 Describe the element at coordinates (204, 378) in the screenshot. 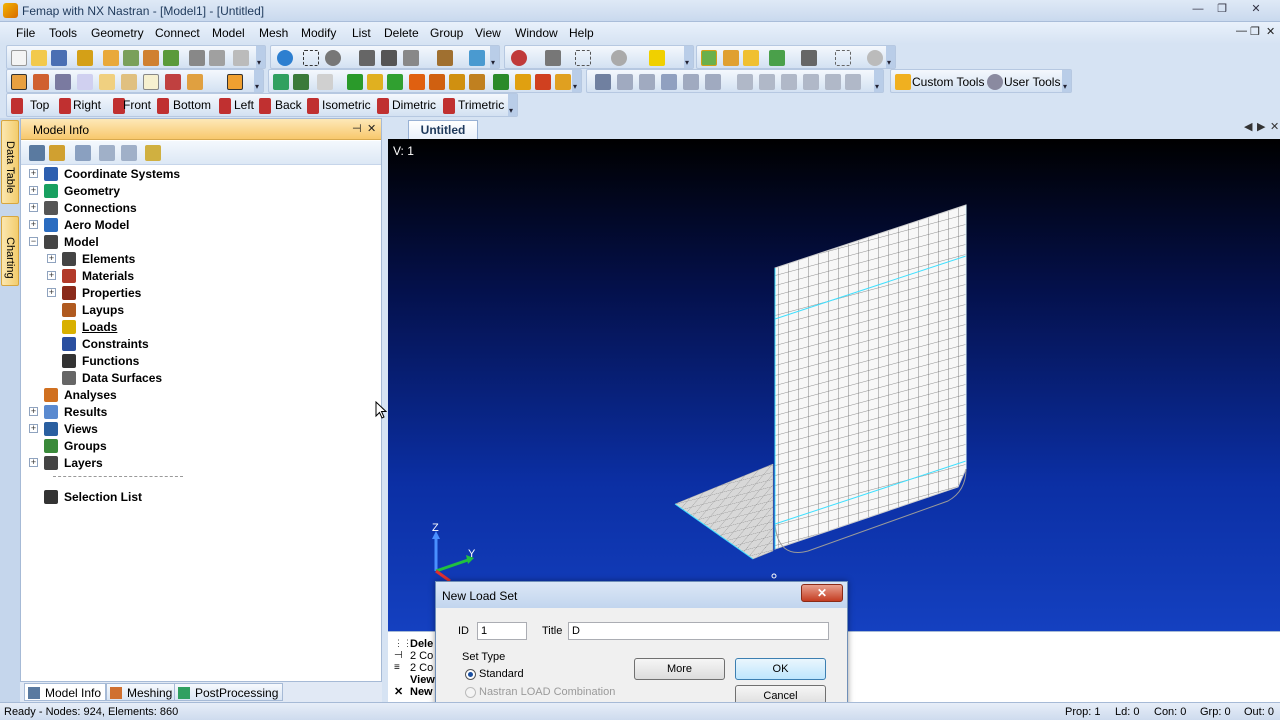

I see `tree-item-data-surfaces: Data Surfaces` at that location.